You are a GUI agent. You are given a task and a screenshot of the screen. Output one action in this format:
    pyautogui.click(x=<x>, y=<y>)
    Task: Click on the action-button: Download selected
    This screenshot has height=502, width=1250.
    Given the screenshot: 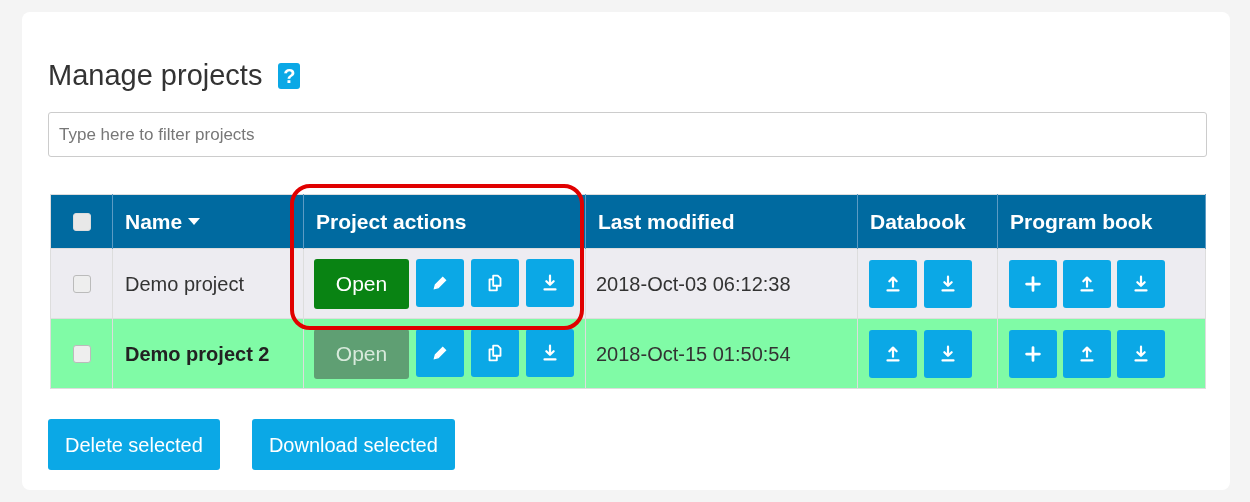 What is the action you would take?
    pyautogui.click(x=353, y=444)
    